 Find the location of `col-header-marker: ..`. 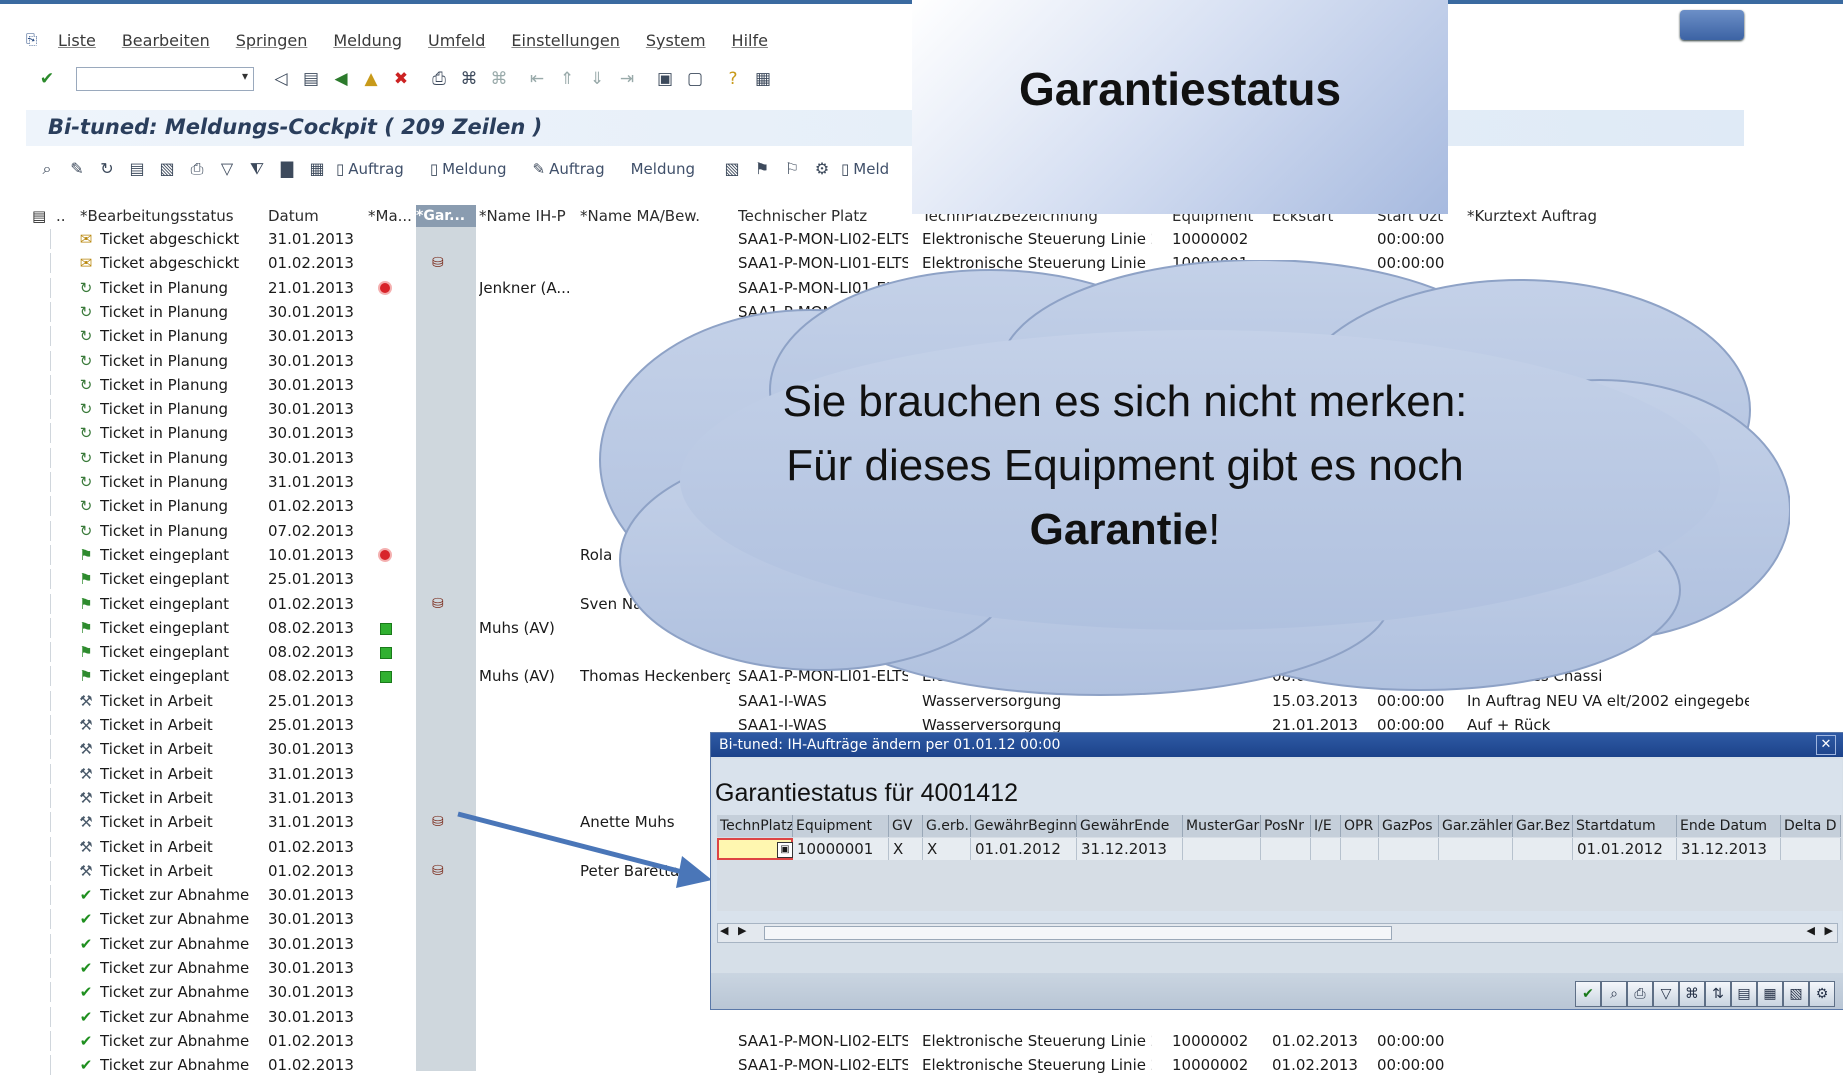

col-header-marker: .. is located at coordinates (63, 216).